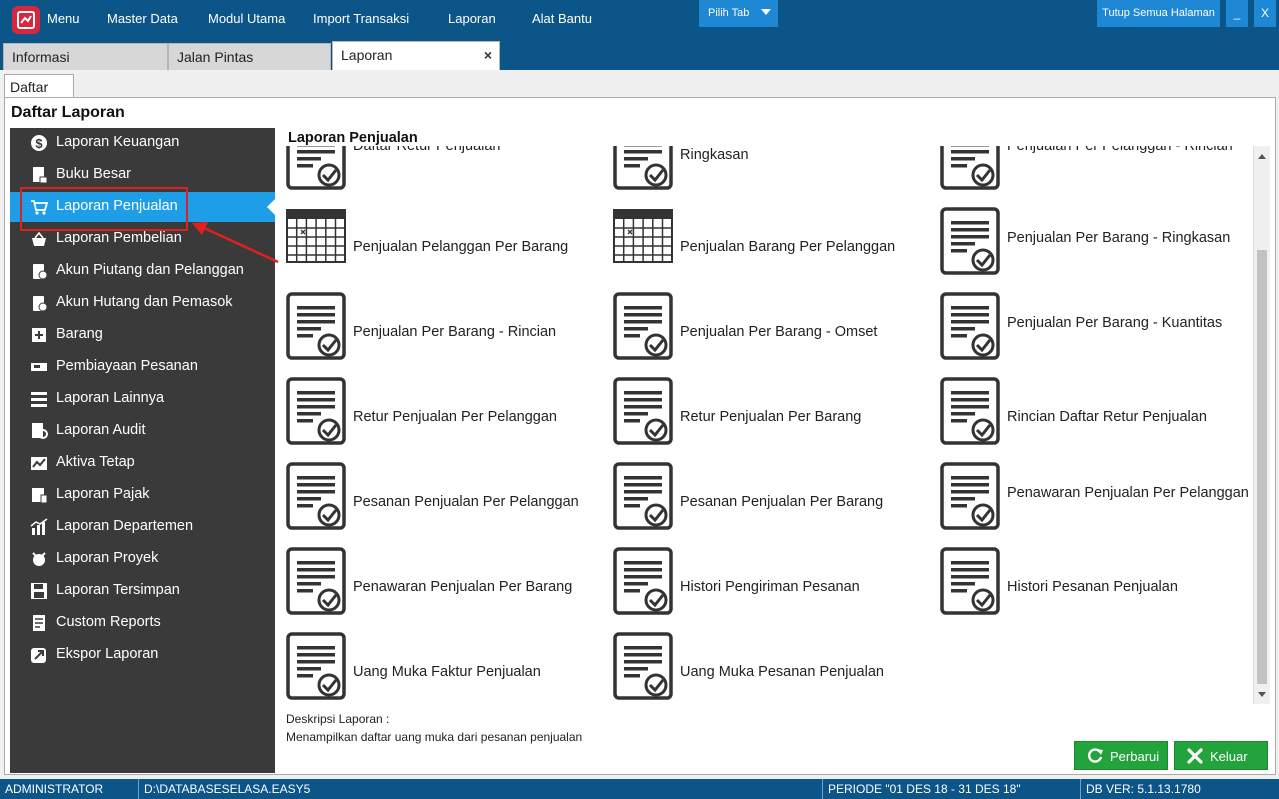 The image size is (1279, 799). Describe the element at coordinates (1093, 324) in the screenshot. I see `report-item: Penjualan Per Barang - Kuantitas` at that location.